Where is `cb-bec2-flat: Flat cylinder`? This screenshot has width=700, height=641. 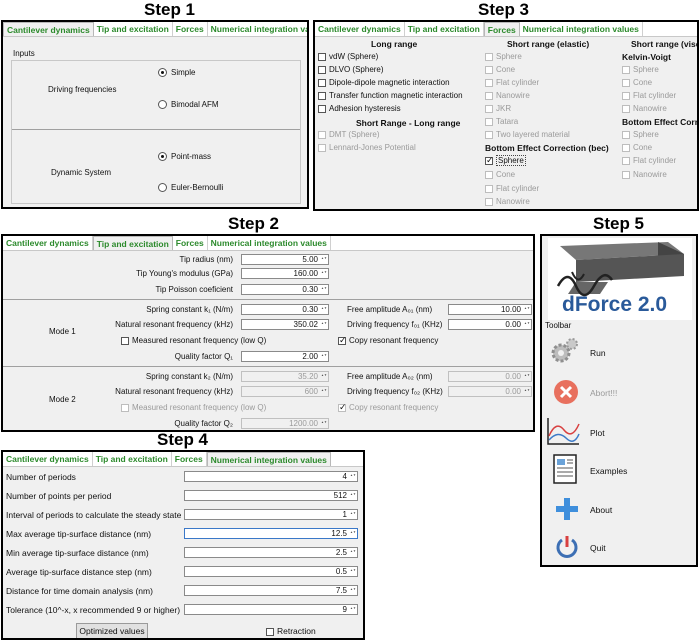 cb-bec2-flat: Flat cylinder is located at coordinates (649, 160).